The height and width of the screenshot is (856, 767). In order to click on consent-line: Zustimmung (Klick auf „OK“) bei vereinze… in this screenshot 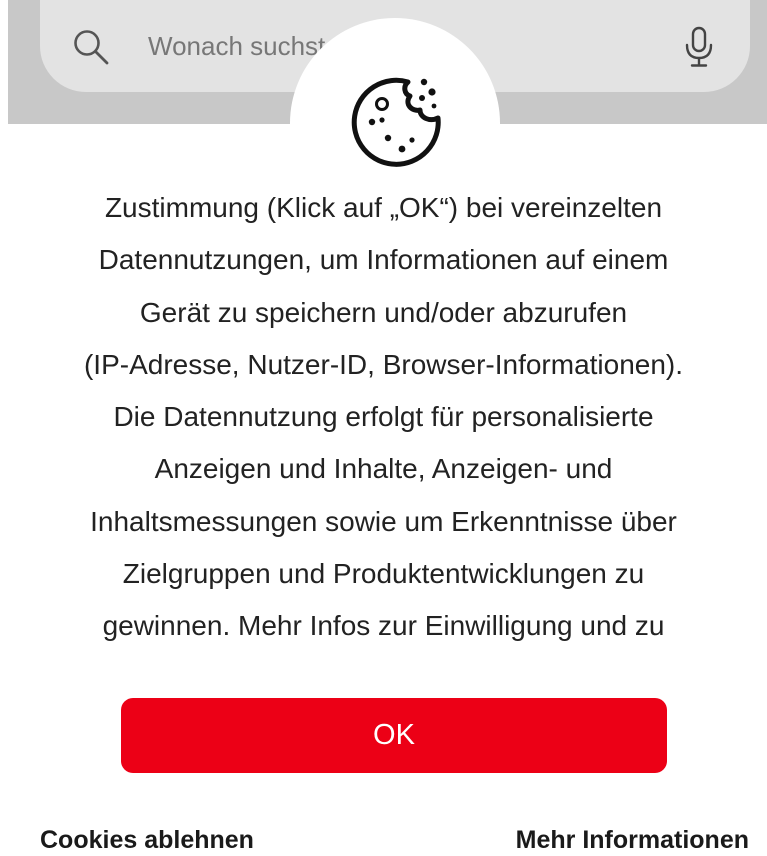, I will do `click(383, 207)`.